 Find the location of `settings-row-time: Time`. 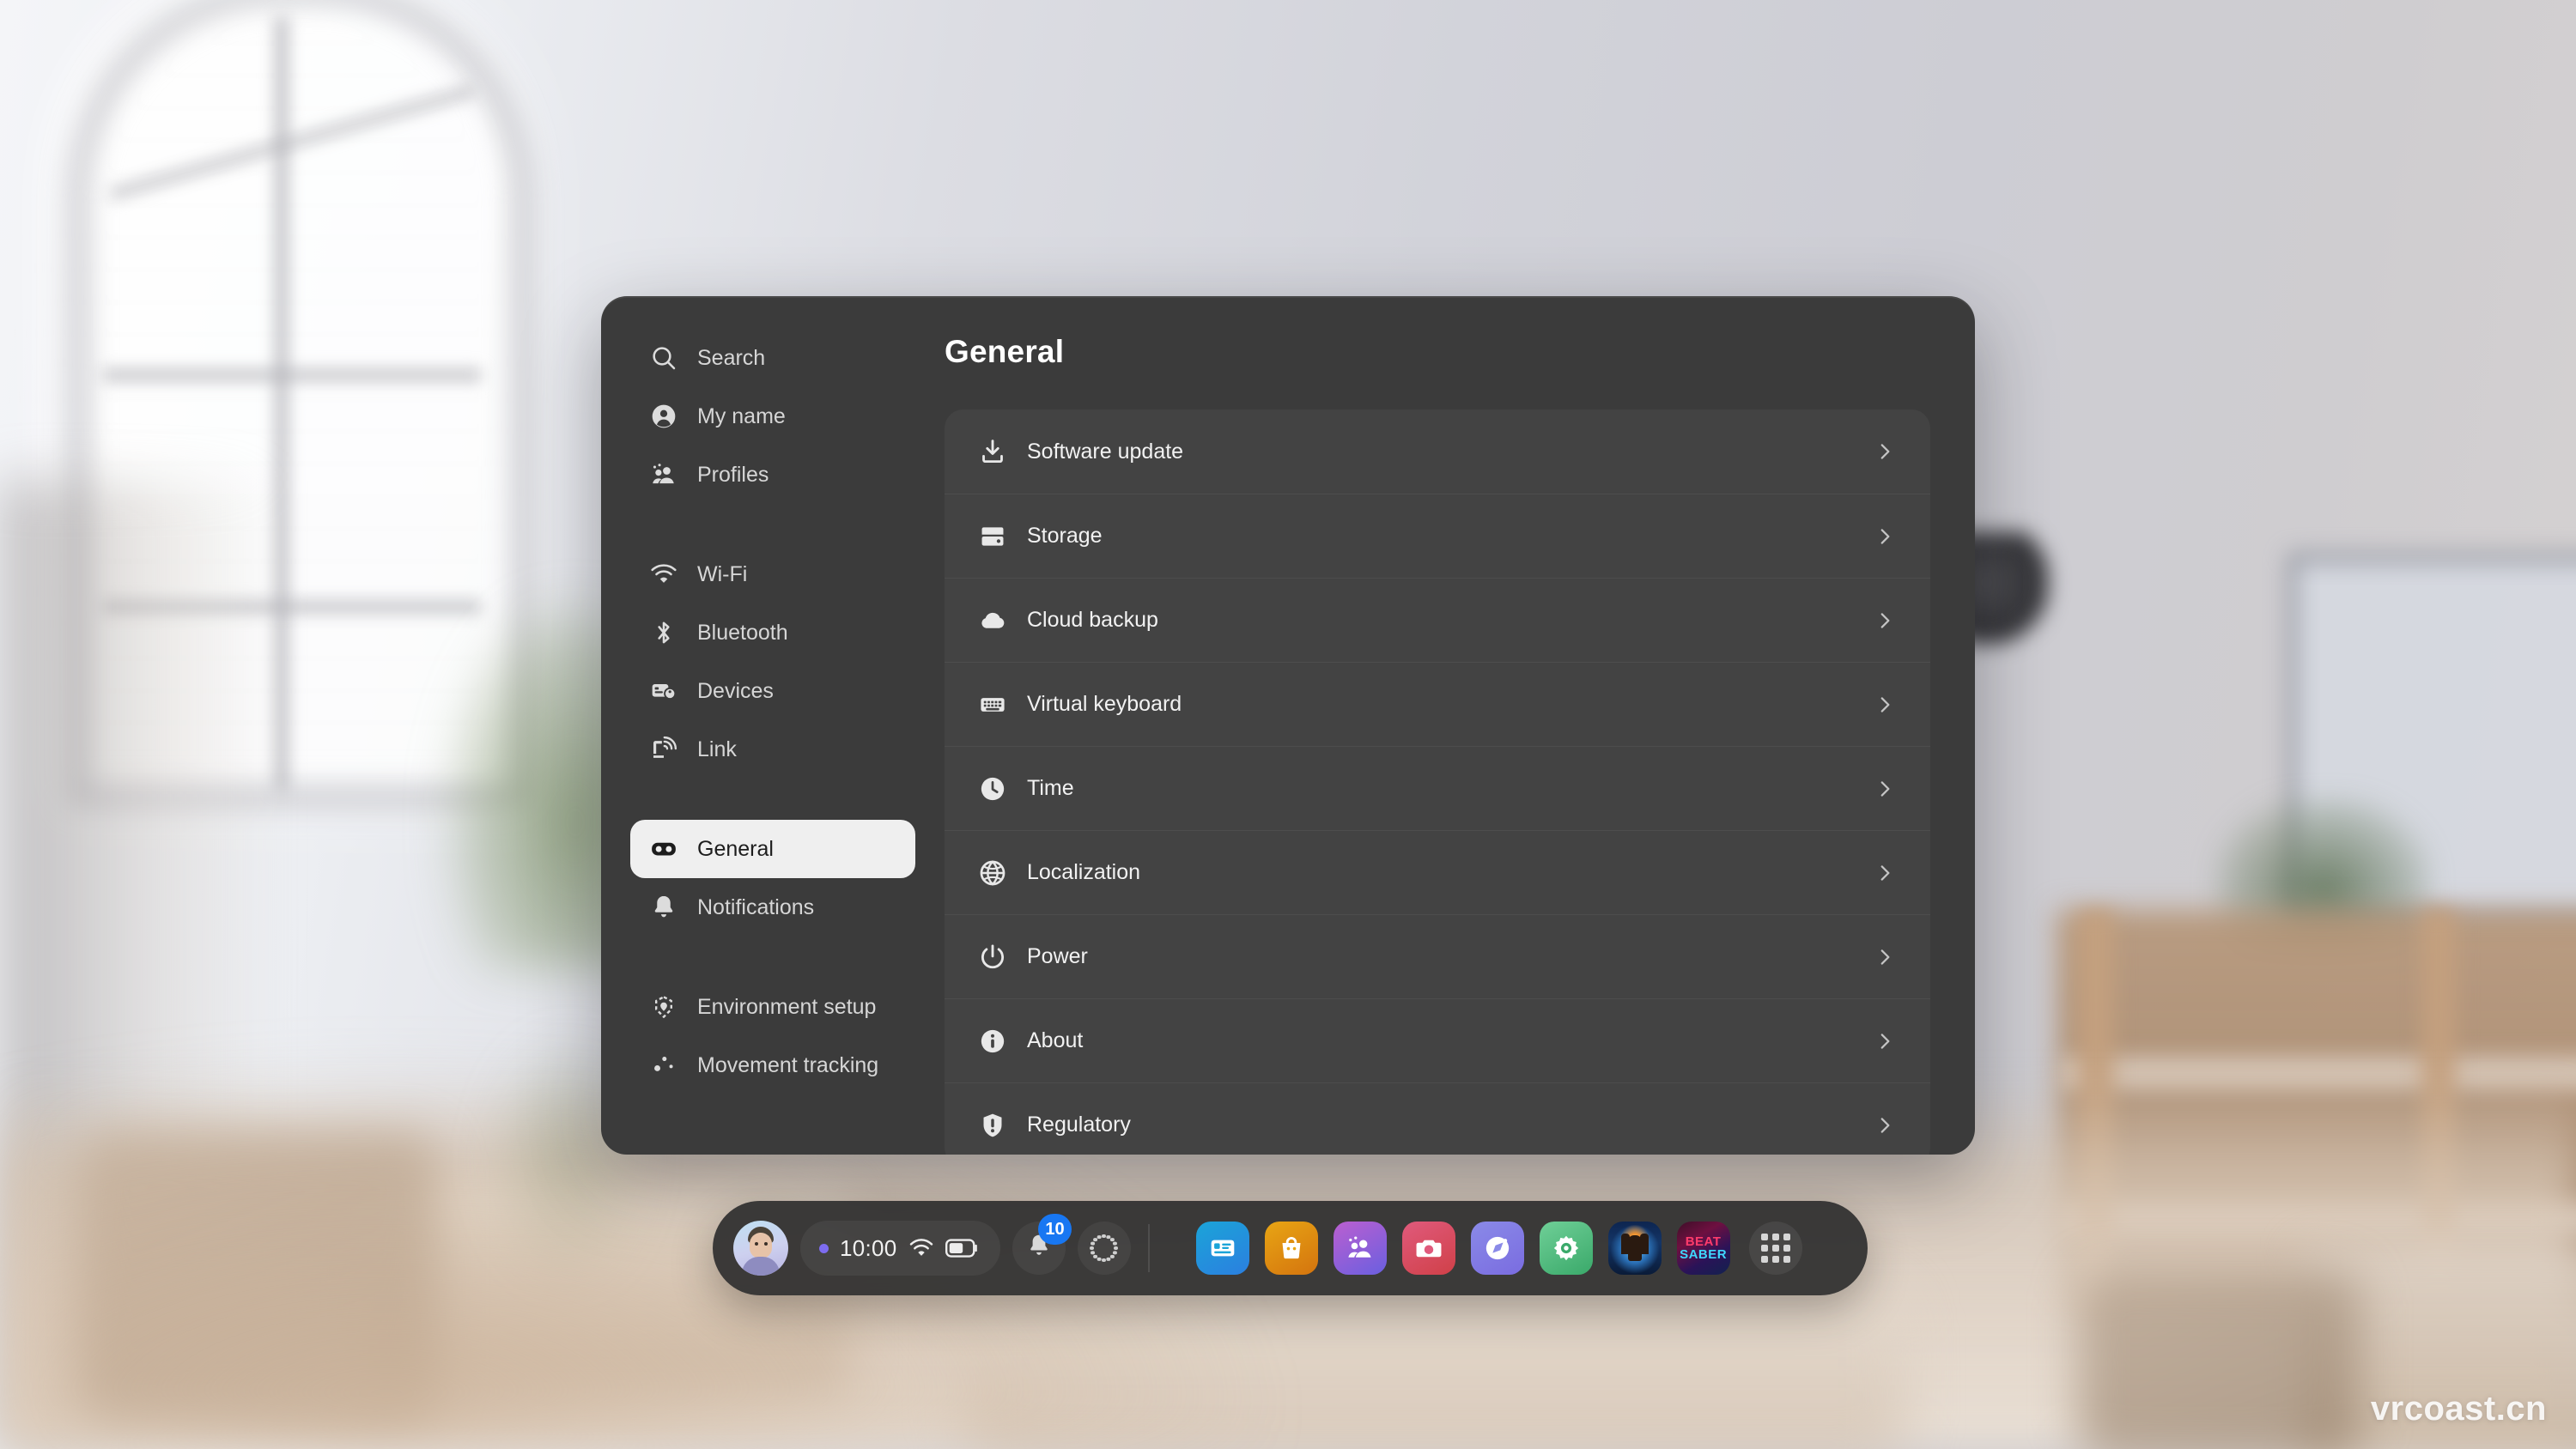

settings-row-time: Time is located at coordinates (1437, 788).